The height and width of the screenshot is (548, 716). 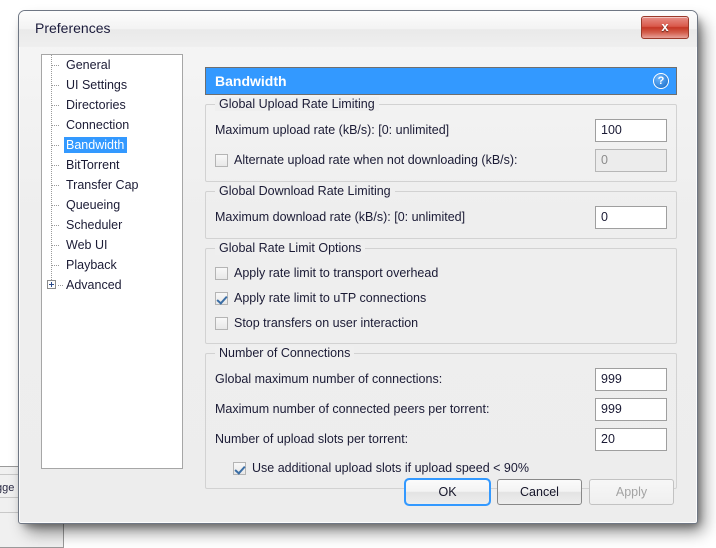 What do you see at coordinates (312, 439) in the screenshot?
I see `setting-label: Number of upload slots per torrent:` at bounding box center [312, 439].